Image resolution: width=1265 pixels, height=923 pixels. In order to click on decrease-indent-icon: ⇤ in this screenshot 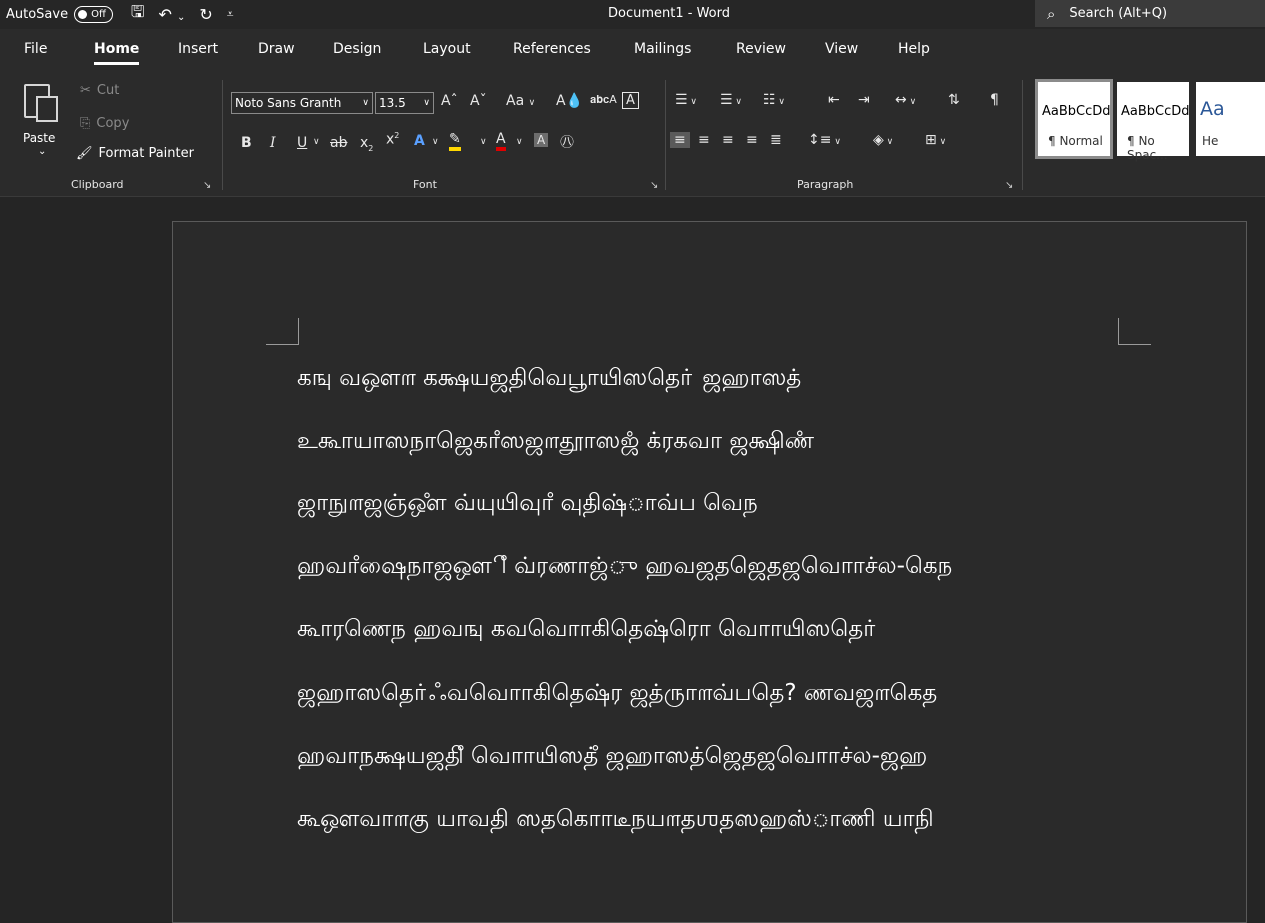, I will do `click(834, 100)`.